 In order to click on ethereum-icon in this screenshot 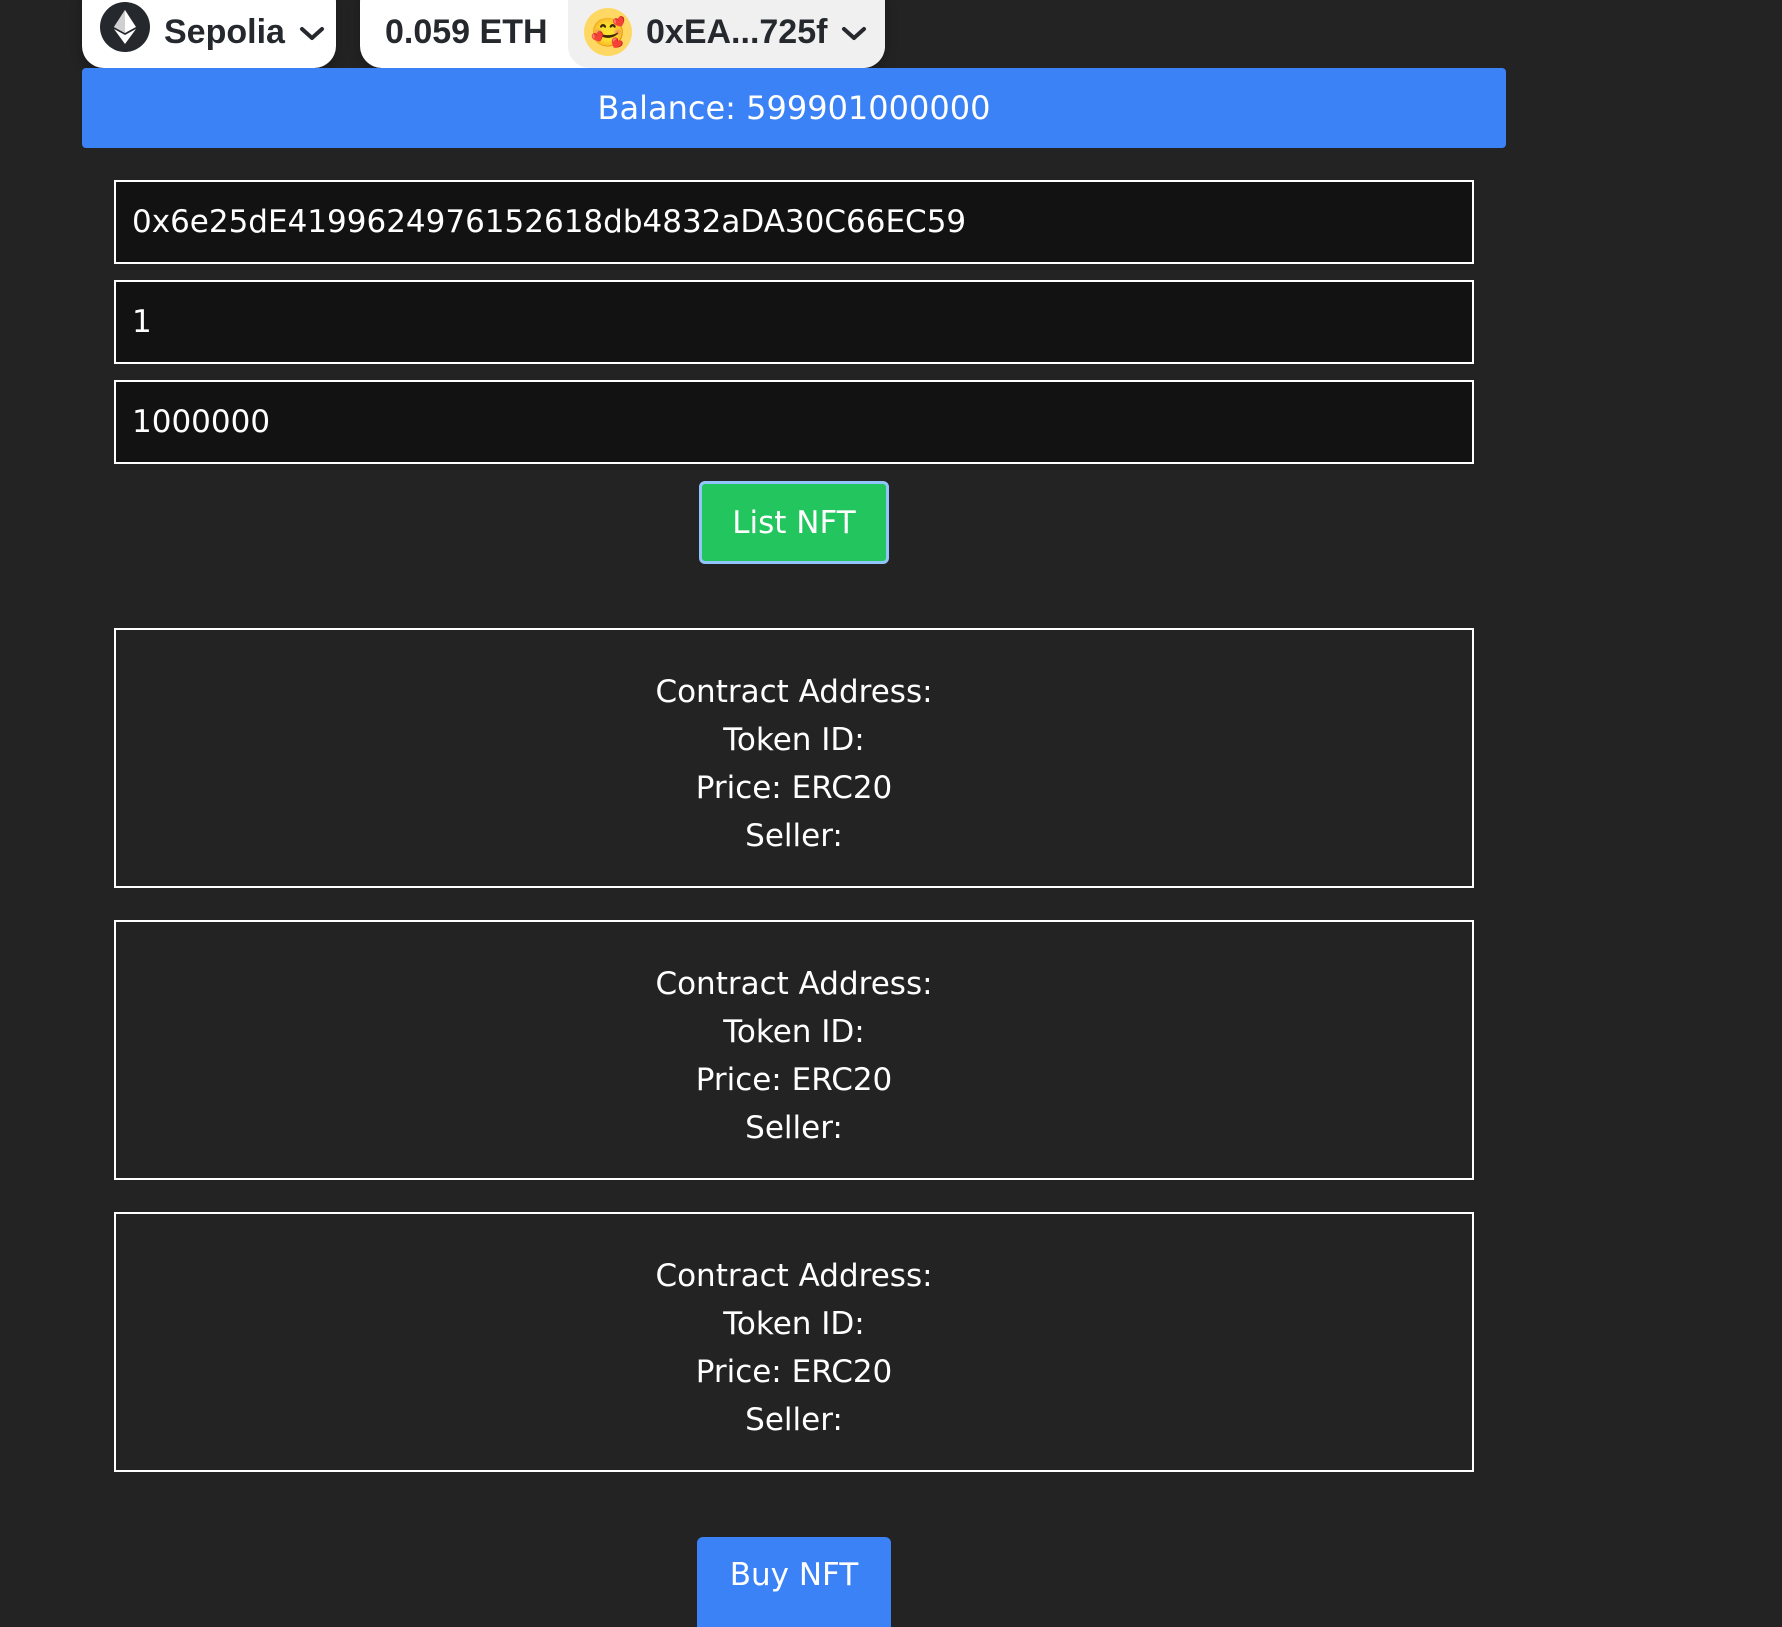, I will do `click(125, 27)`.